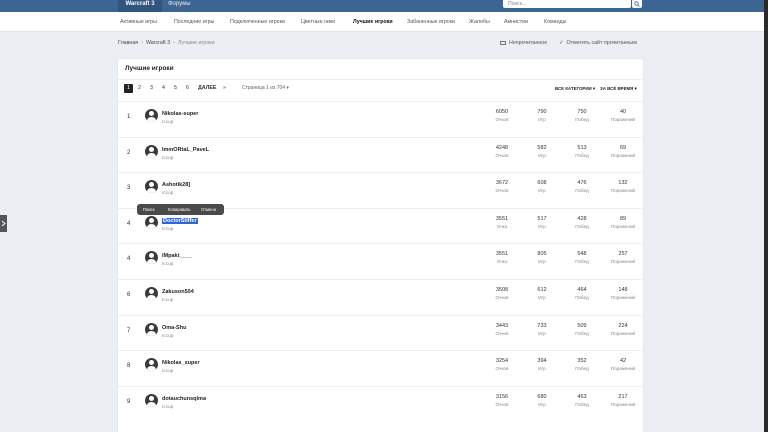 The width and height of the screenshot is (768, 432). What do you see at coordinates (128, 88) in the screenshot?
I see `page-1: 1` at bounding box center [128, 88].